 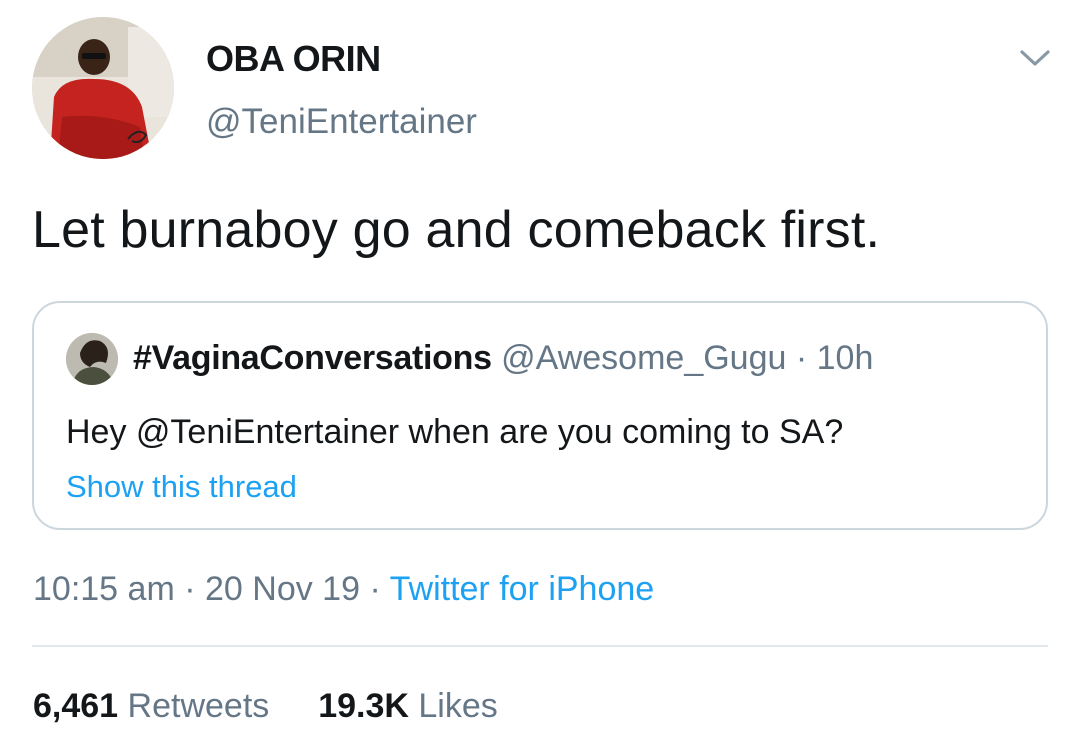 I want to click on likes-label: Likes, so click(x=458, y=706).